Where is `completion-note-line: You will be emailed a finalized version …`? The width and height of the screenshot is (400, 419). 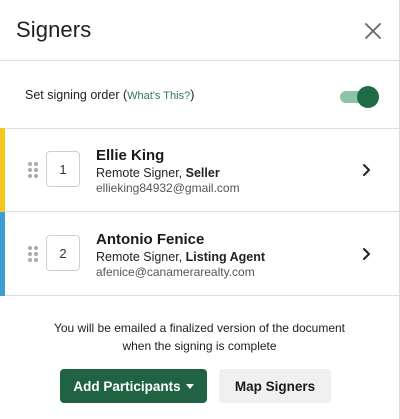 completion-note-line: You will be emailed a finalized version … is located at coordinates (199, 328).